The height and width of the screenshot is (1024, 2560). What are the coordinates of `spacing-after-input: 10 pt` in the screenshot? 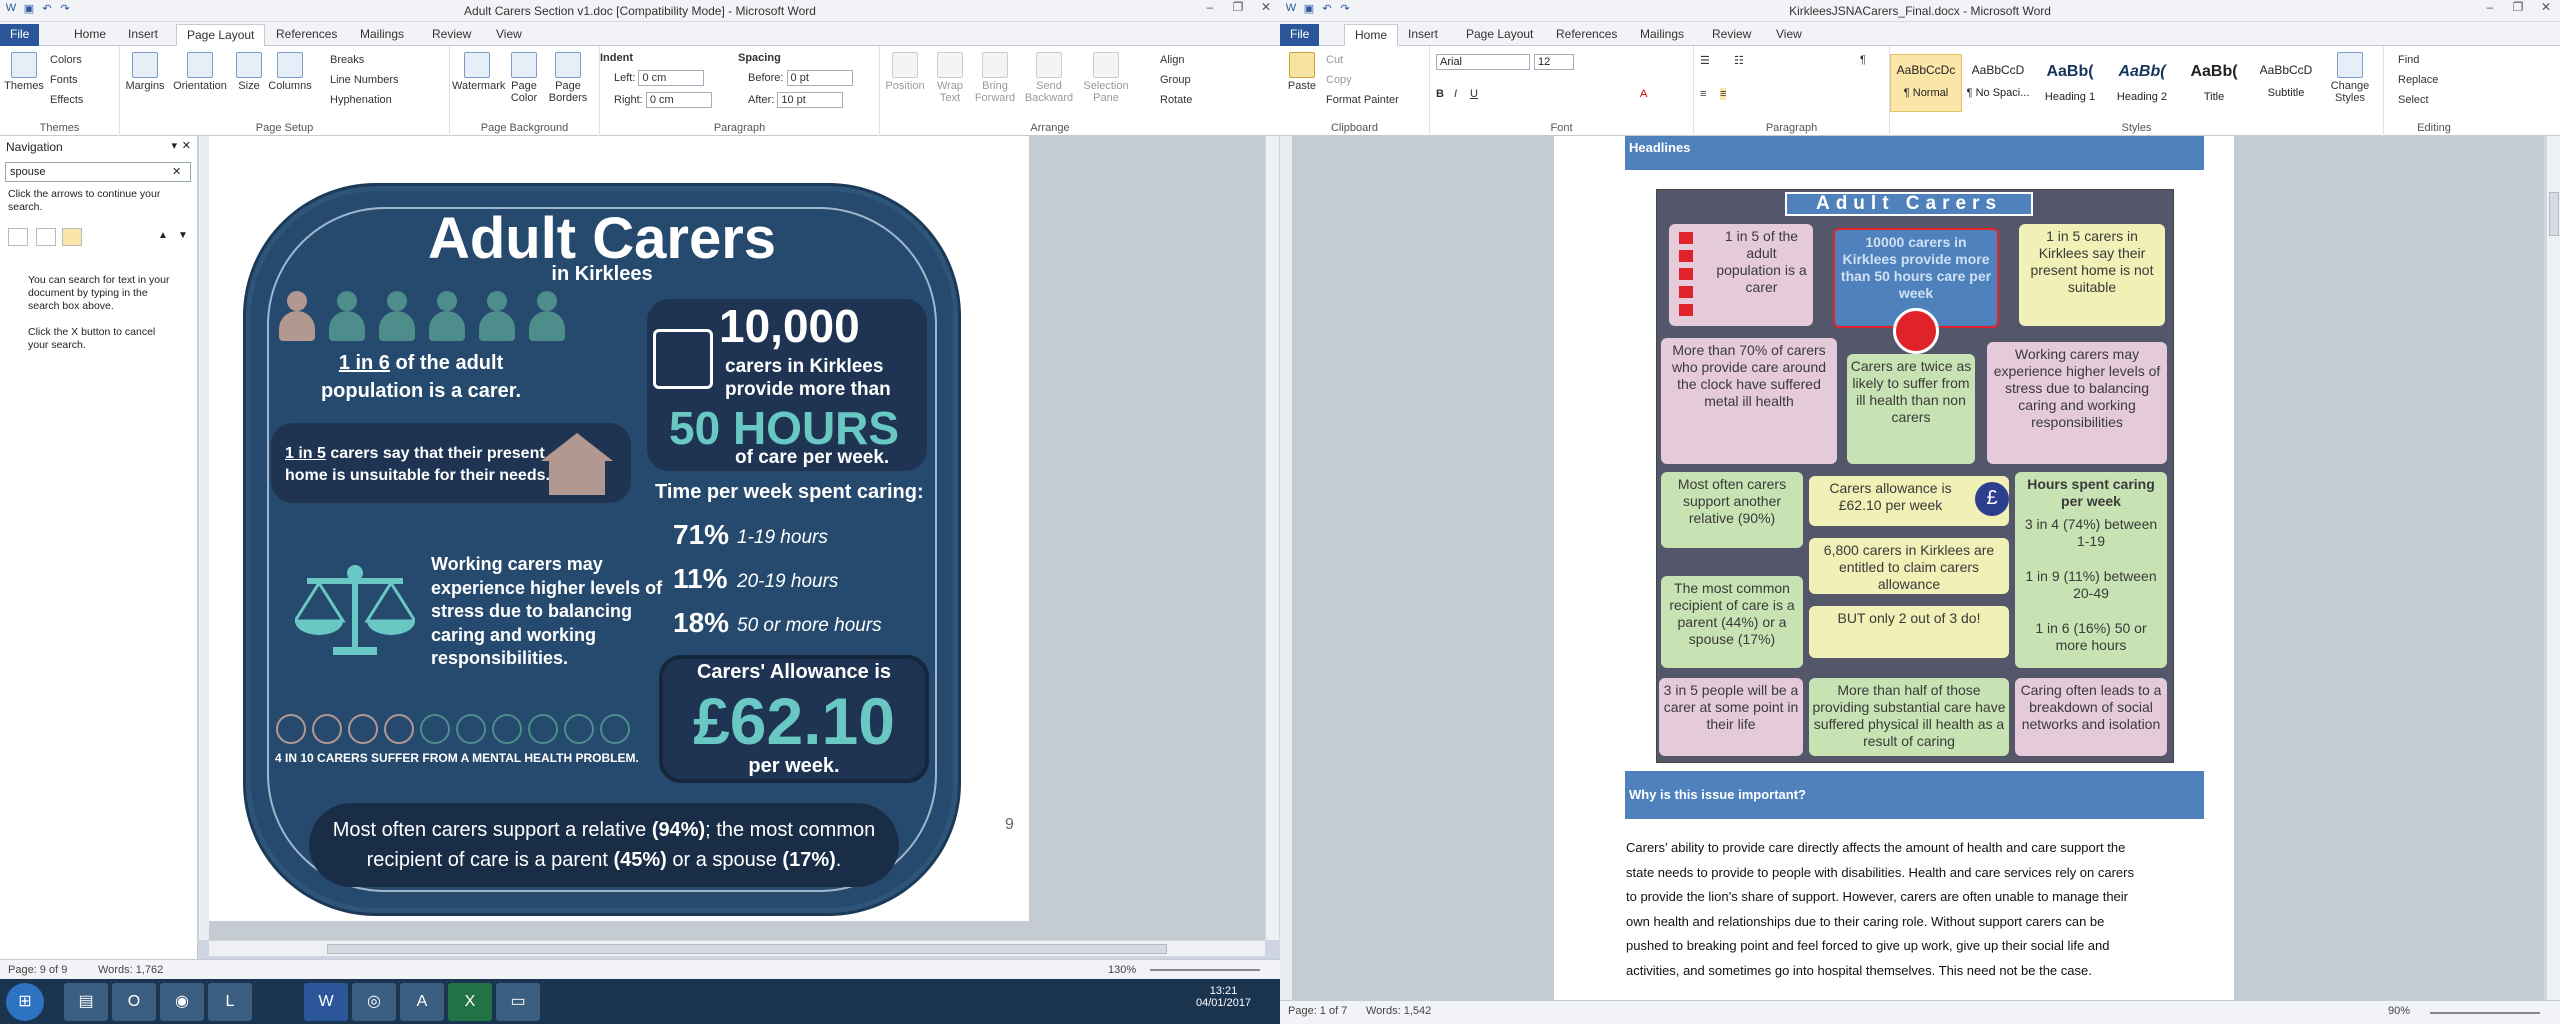 It's located at (810, 100).